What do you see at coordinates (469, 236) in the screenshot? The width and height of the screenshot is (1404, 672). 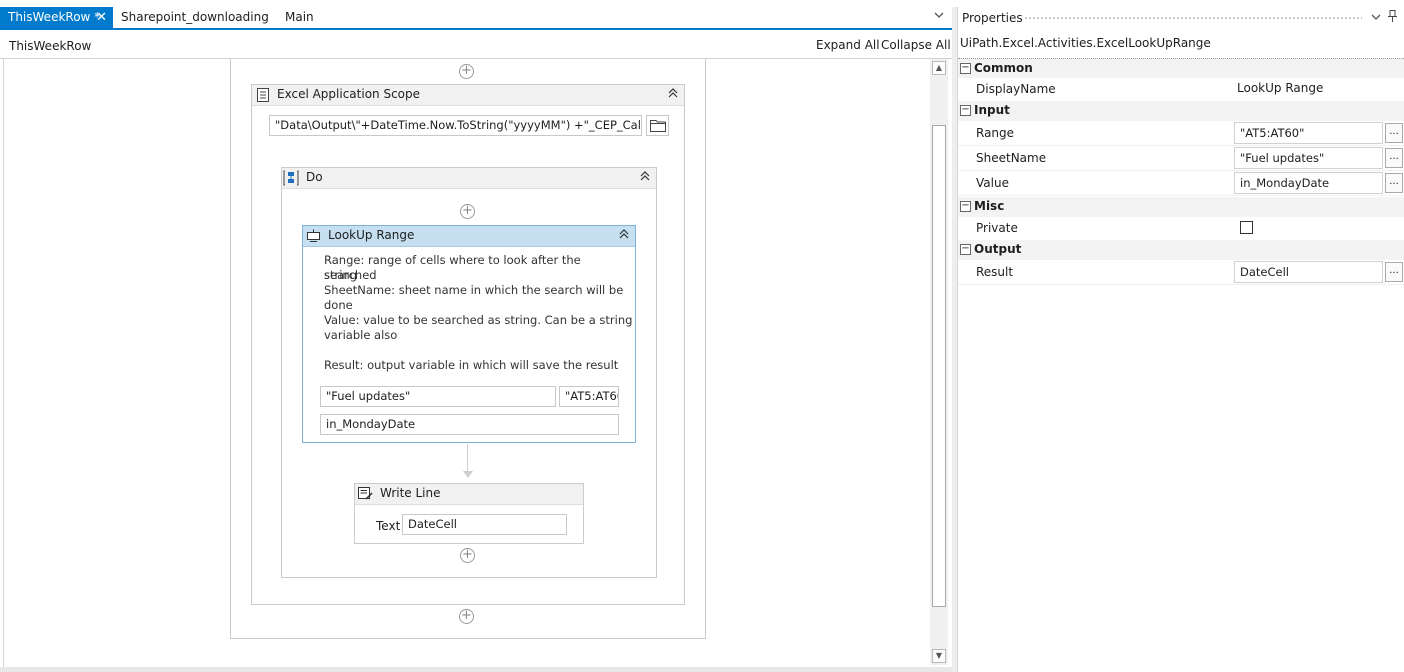 I see `activity-header: LookUp Range` at bounding box center [469, 236].